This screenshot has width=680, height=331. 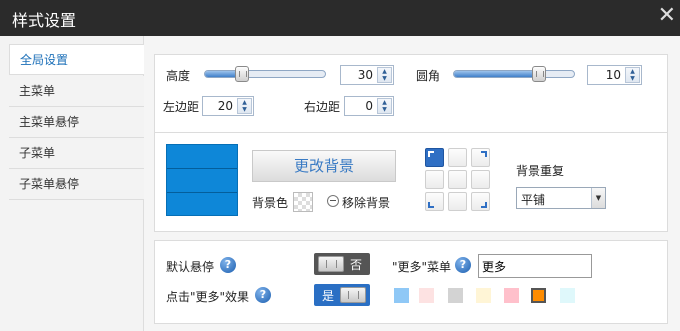 What do you see at coordinates (322, 107) in the screenshot?
I see `right-margin-label: 右边距` at bounding box center [322, 107].